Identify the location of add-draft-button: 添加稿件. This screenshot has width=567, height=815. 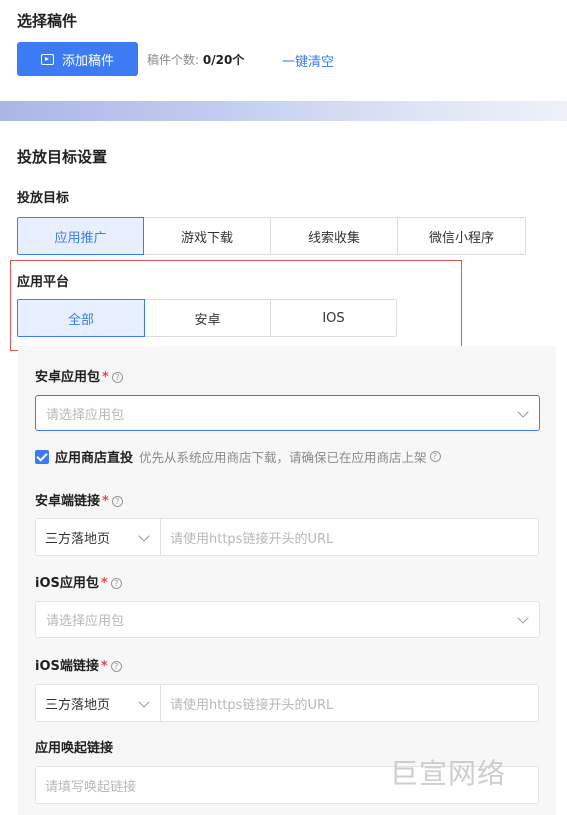
(77, 59).